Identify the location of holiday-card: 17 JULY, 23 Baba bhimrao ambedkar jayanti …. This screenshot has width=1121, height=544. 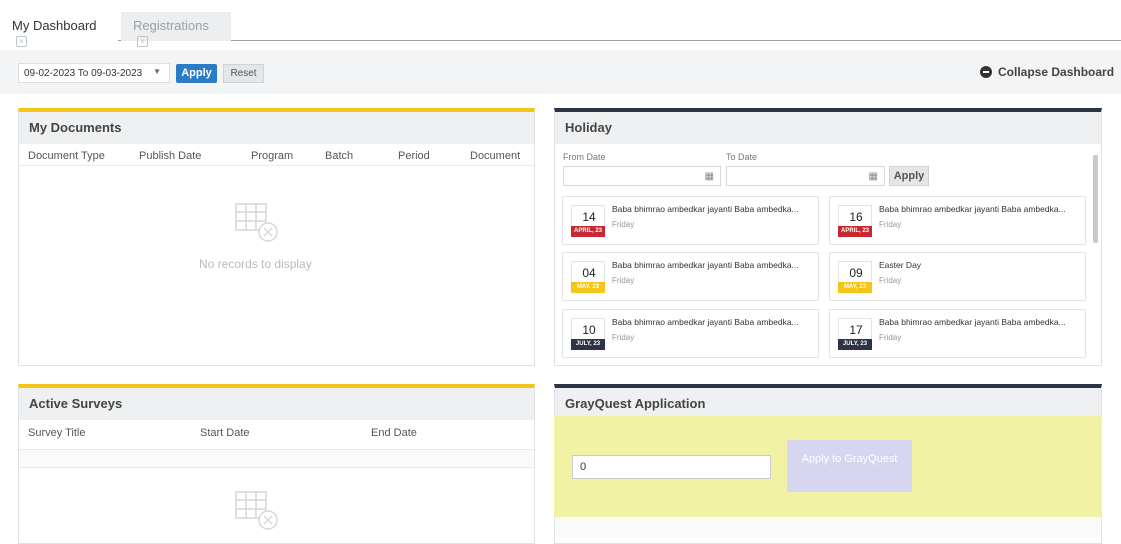
(957, 333).